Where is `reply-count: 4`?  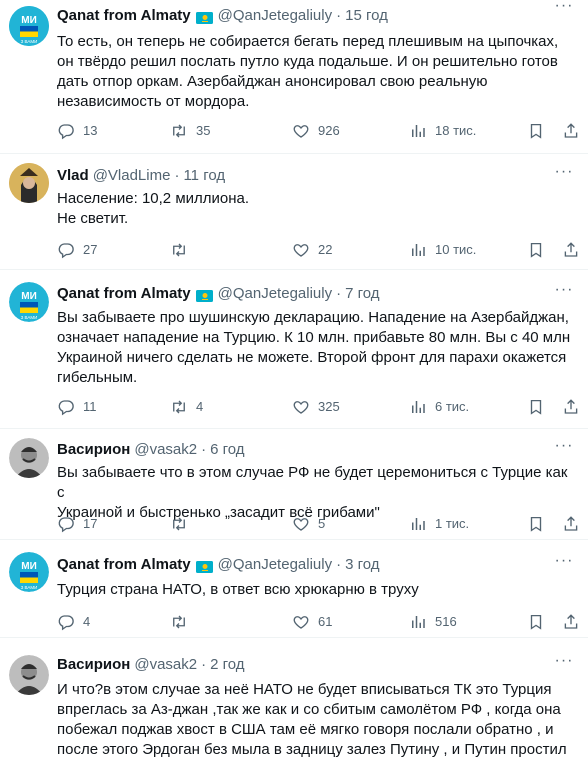
reply-count: 4 is located at coordinates (87, 621).